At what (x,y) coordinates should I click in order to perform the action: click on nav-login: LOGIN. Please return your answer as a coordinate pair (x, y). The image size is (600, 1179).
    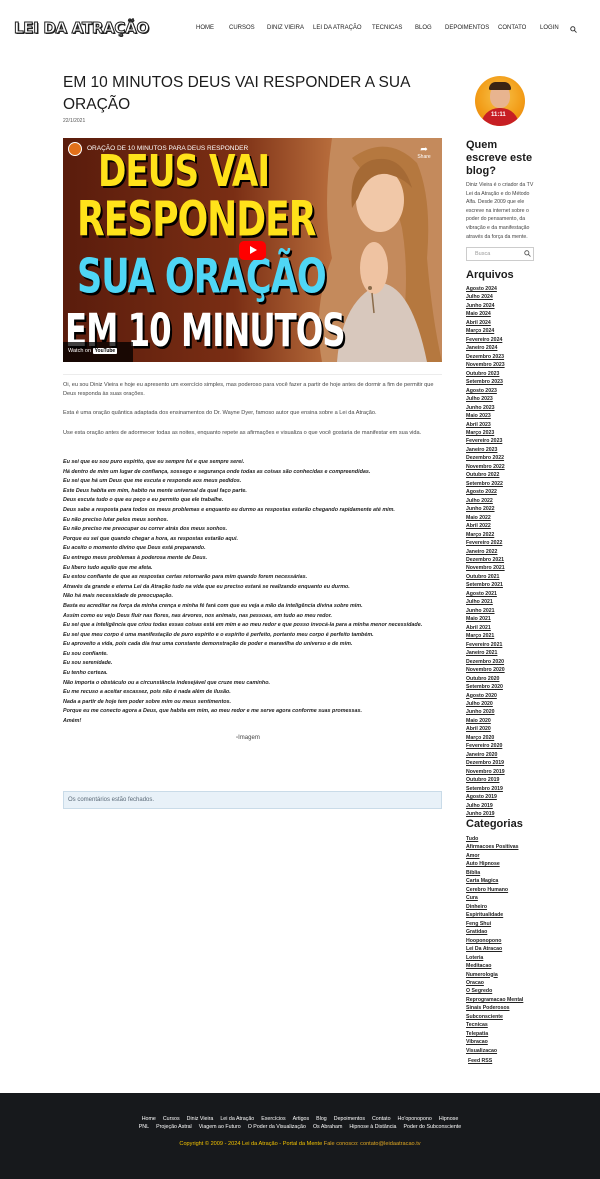
    Looking at the image, I should click on (549, 28).